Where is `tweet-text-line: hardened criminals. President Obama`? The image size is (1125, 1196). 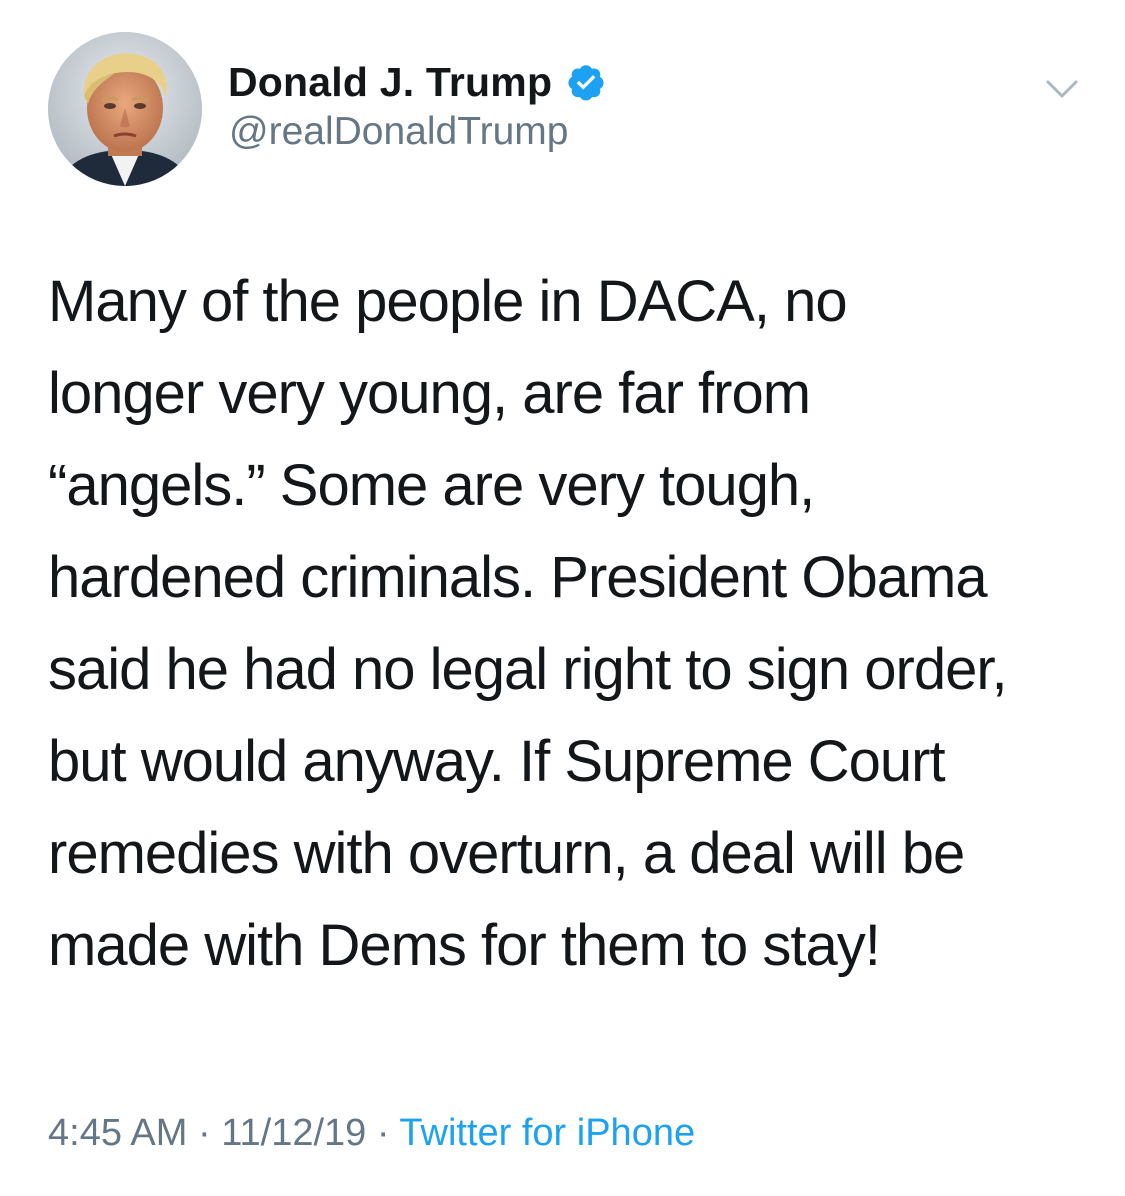
tweet-text-line: hardened criminals. President Obama is located at coordinates (518, 577).